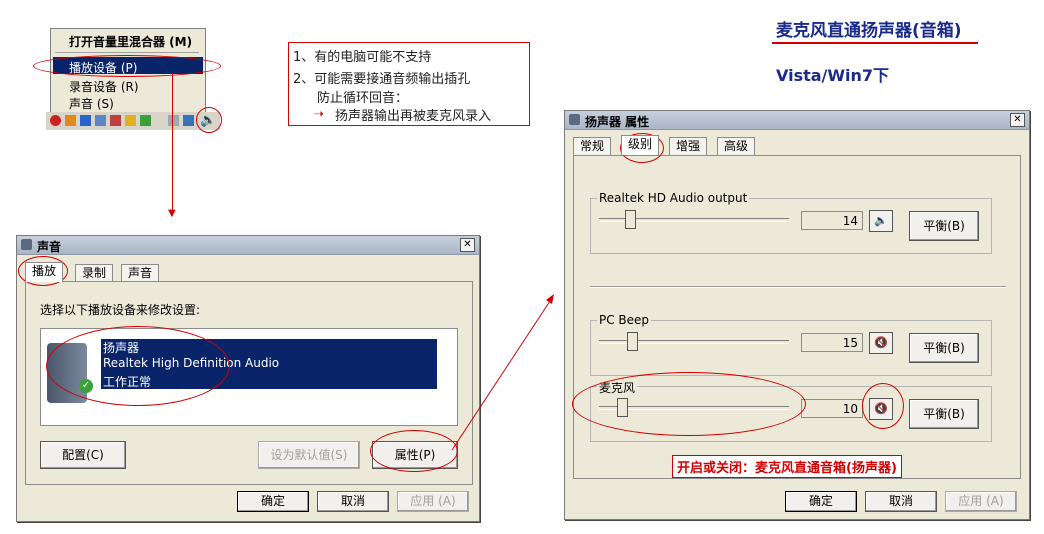 This screenshot has width=1044, height=534. Describe the element at coordinates (318, 114) in the screenshot. I see `note-arrow-icon: ➝` at that location.